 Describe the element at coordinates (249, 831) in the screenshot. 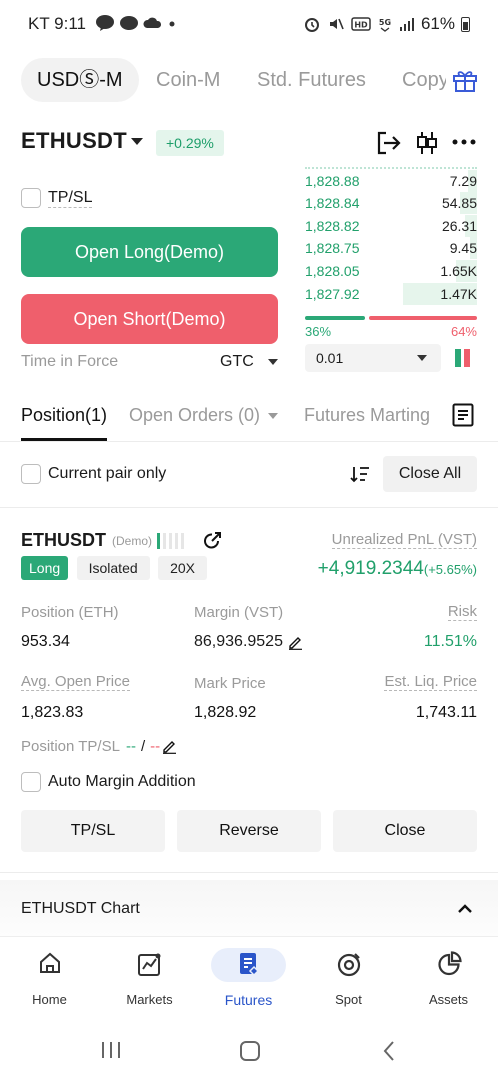

I see `reverse-button: Reverse` at that location.